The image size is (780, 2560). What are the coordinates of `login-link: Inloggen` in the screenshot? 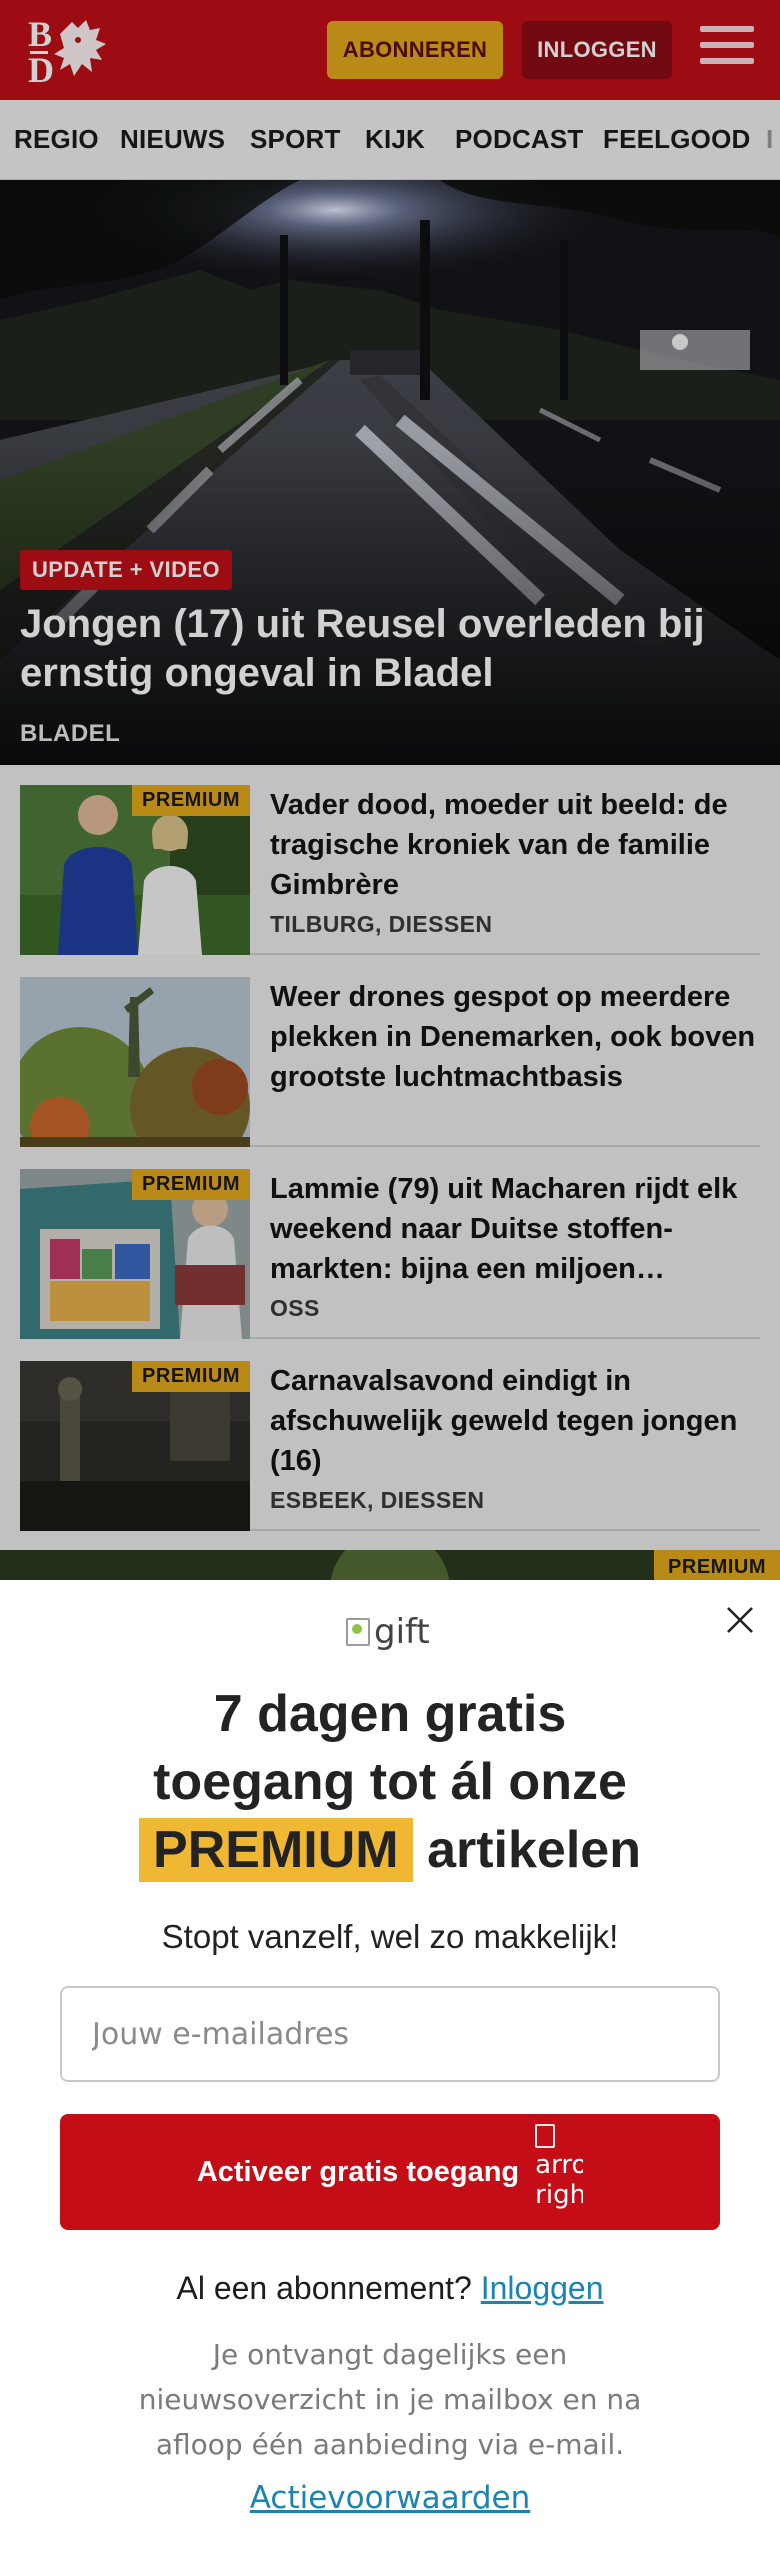 It's located at (542, 2288).